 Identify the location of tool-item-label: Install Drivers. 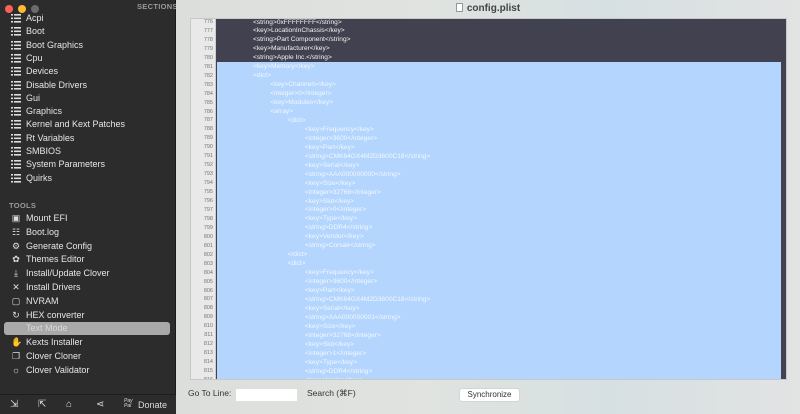
(53, 287).